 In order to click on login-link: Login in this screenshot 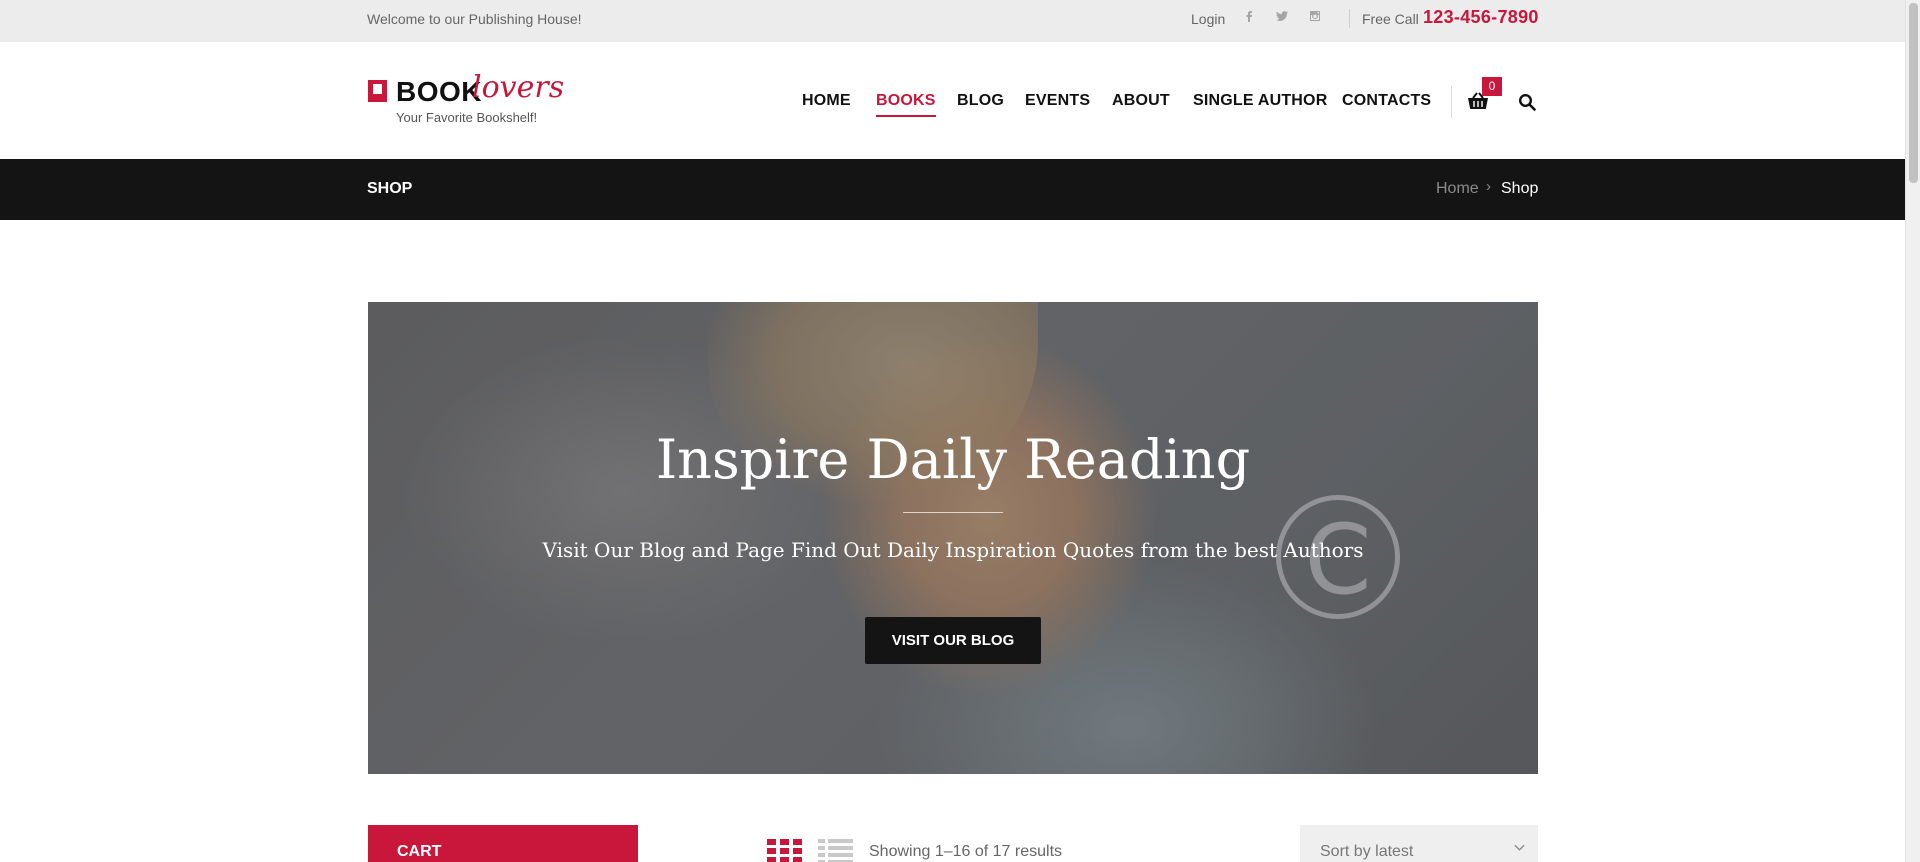, I will do `click(1208, 19)`.